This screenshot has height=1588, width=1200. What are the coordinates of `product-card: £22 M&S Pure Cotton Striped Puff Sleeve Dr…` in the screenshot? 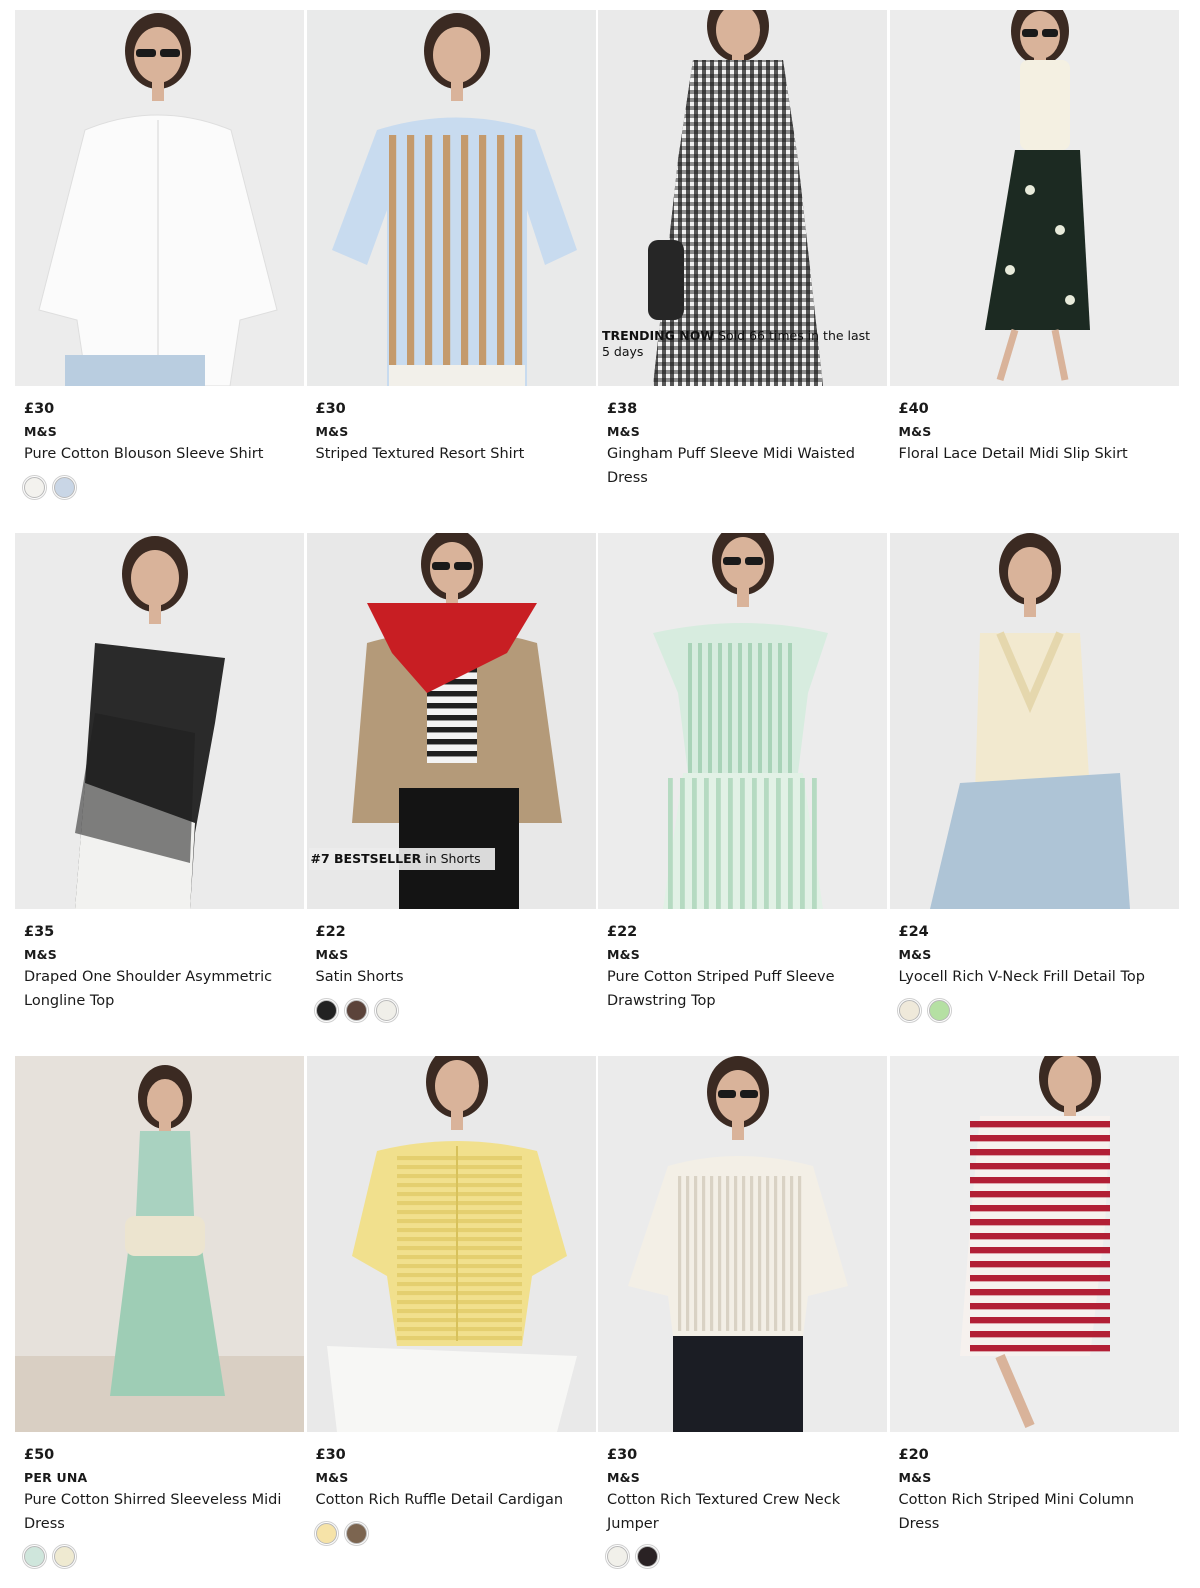 It's located at (742, 794).